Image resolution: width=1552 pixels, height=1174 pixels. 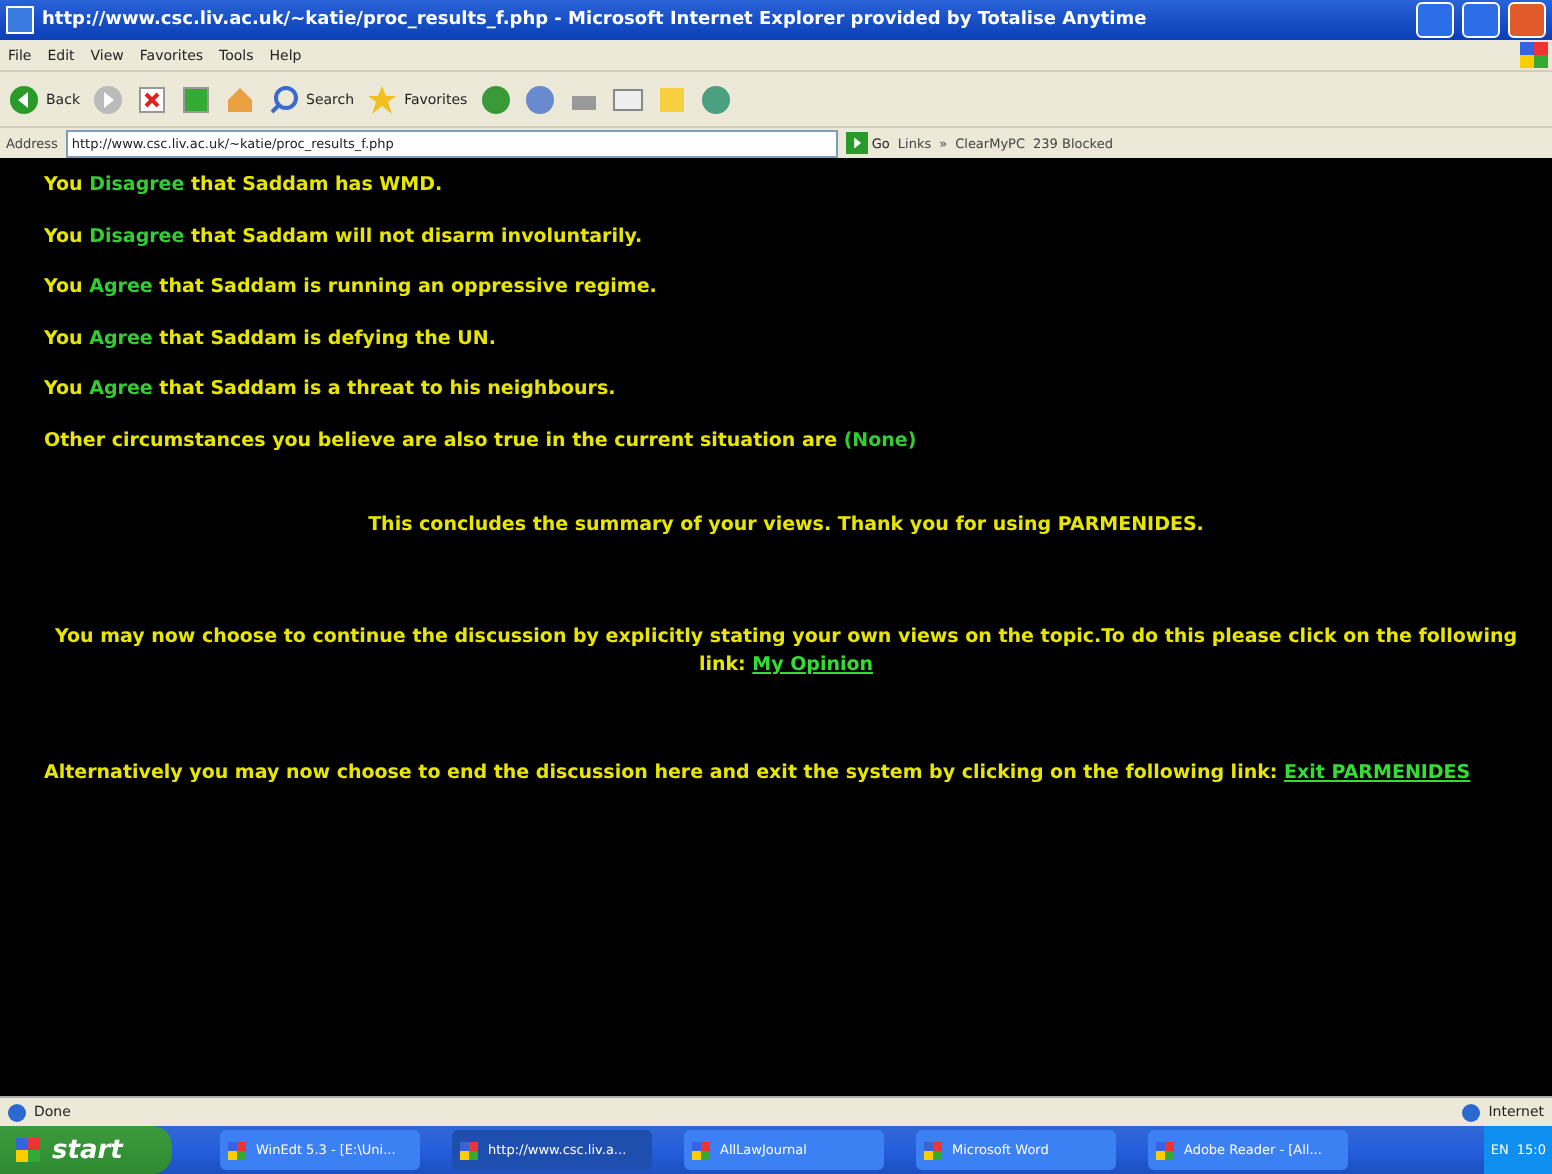 What do you see at coordinates (382, 99) in the screenshot?
I see `star-icon` at bounding box center [382, 99].